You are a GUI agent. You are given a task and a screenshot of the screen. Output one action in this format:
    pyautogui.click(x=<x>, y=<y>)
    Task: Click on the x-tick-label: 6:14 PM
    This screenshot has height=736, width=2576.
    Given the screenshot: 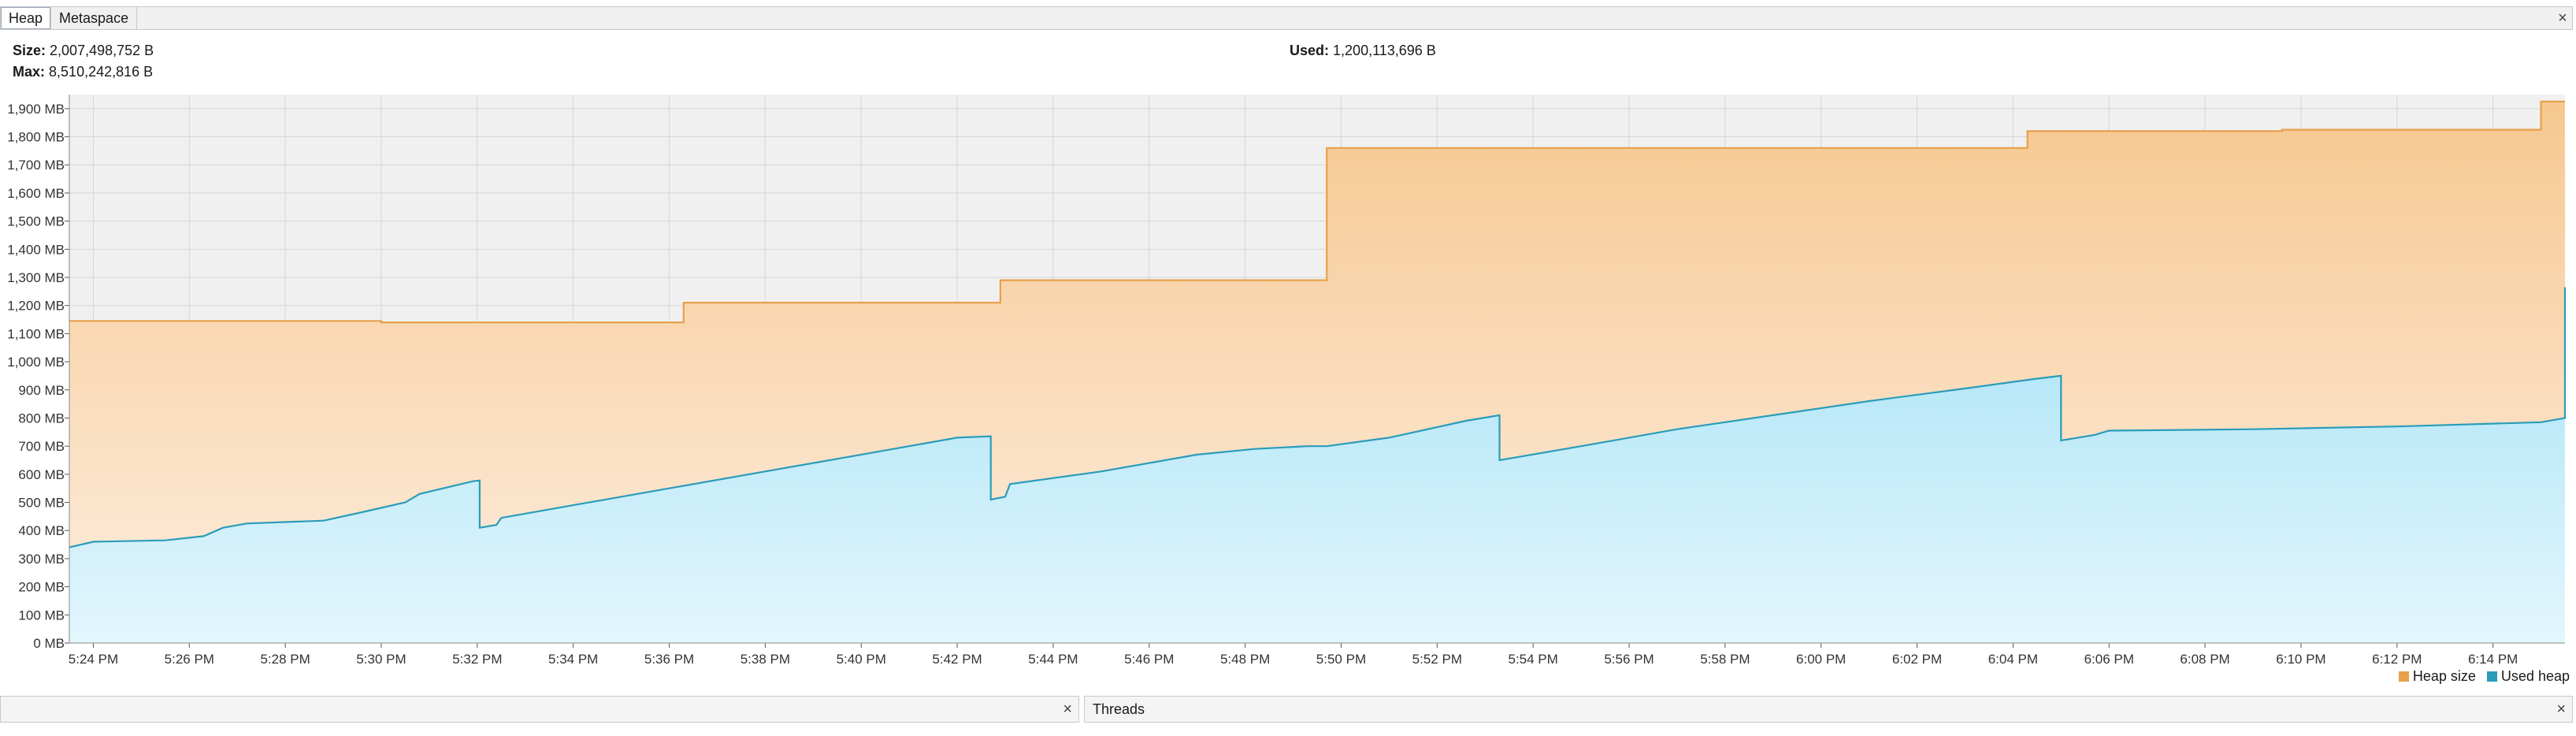 What is the action you would take?
    pyautogui.click(x=2493, y=659)
    